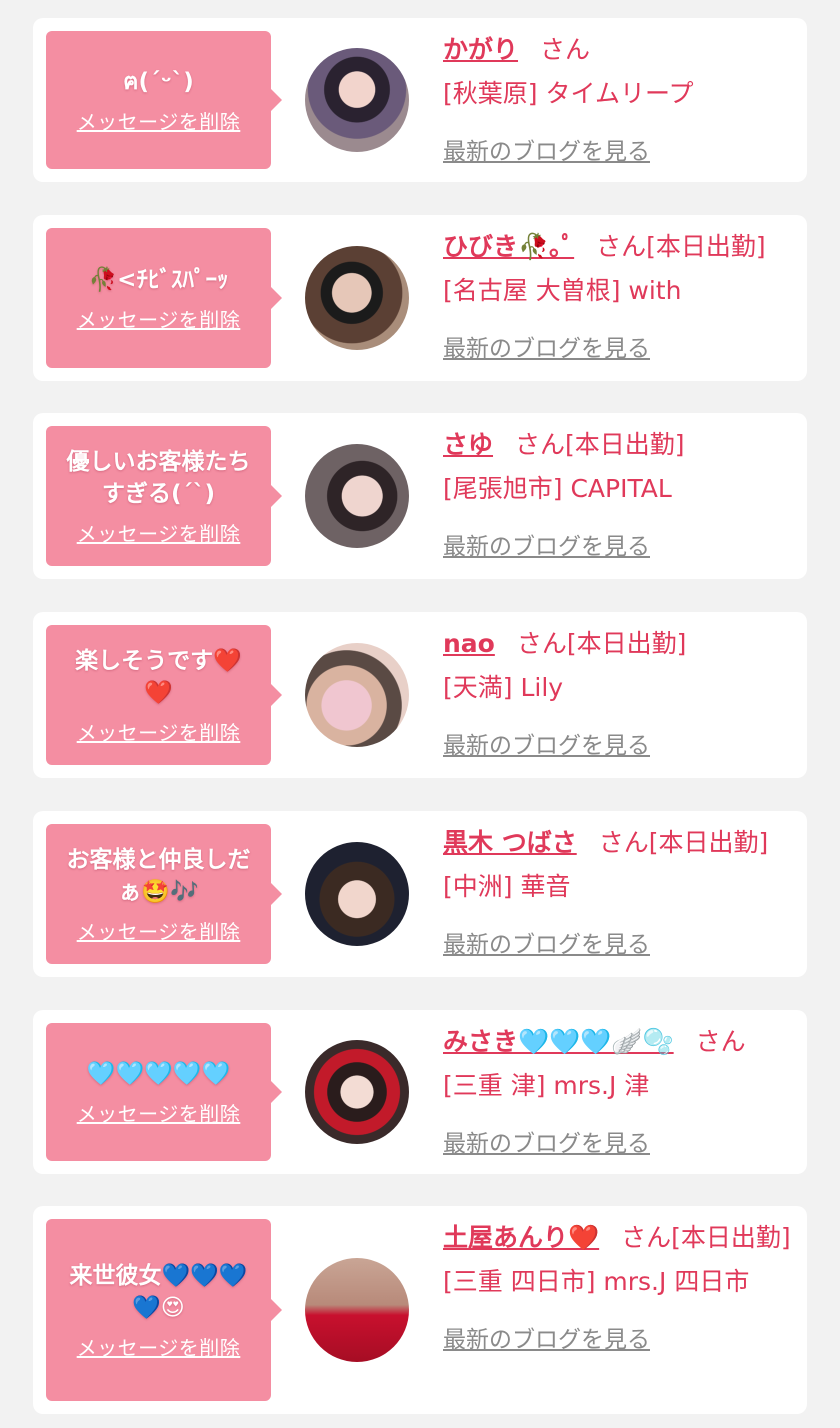 The image size is (840, 1428). I want to click on cast-name-link: 土屋あんり❤️, so click(521, 1237).